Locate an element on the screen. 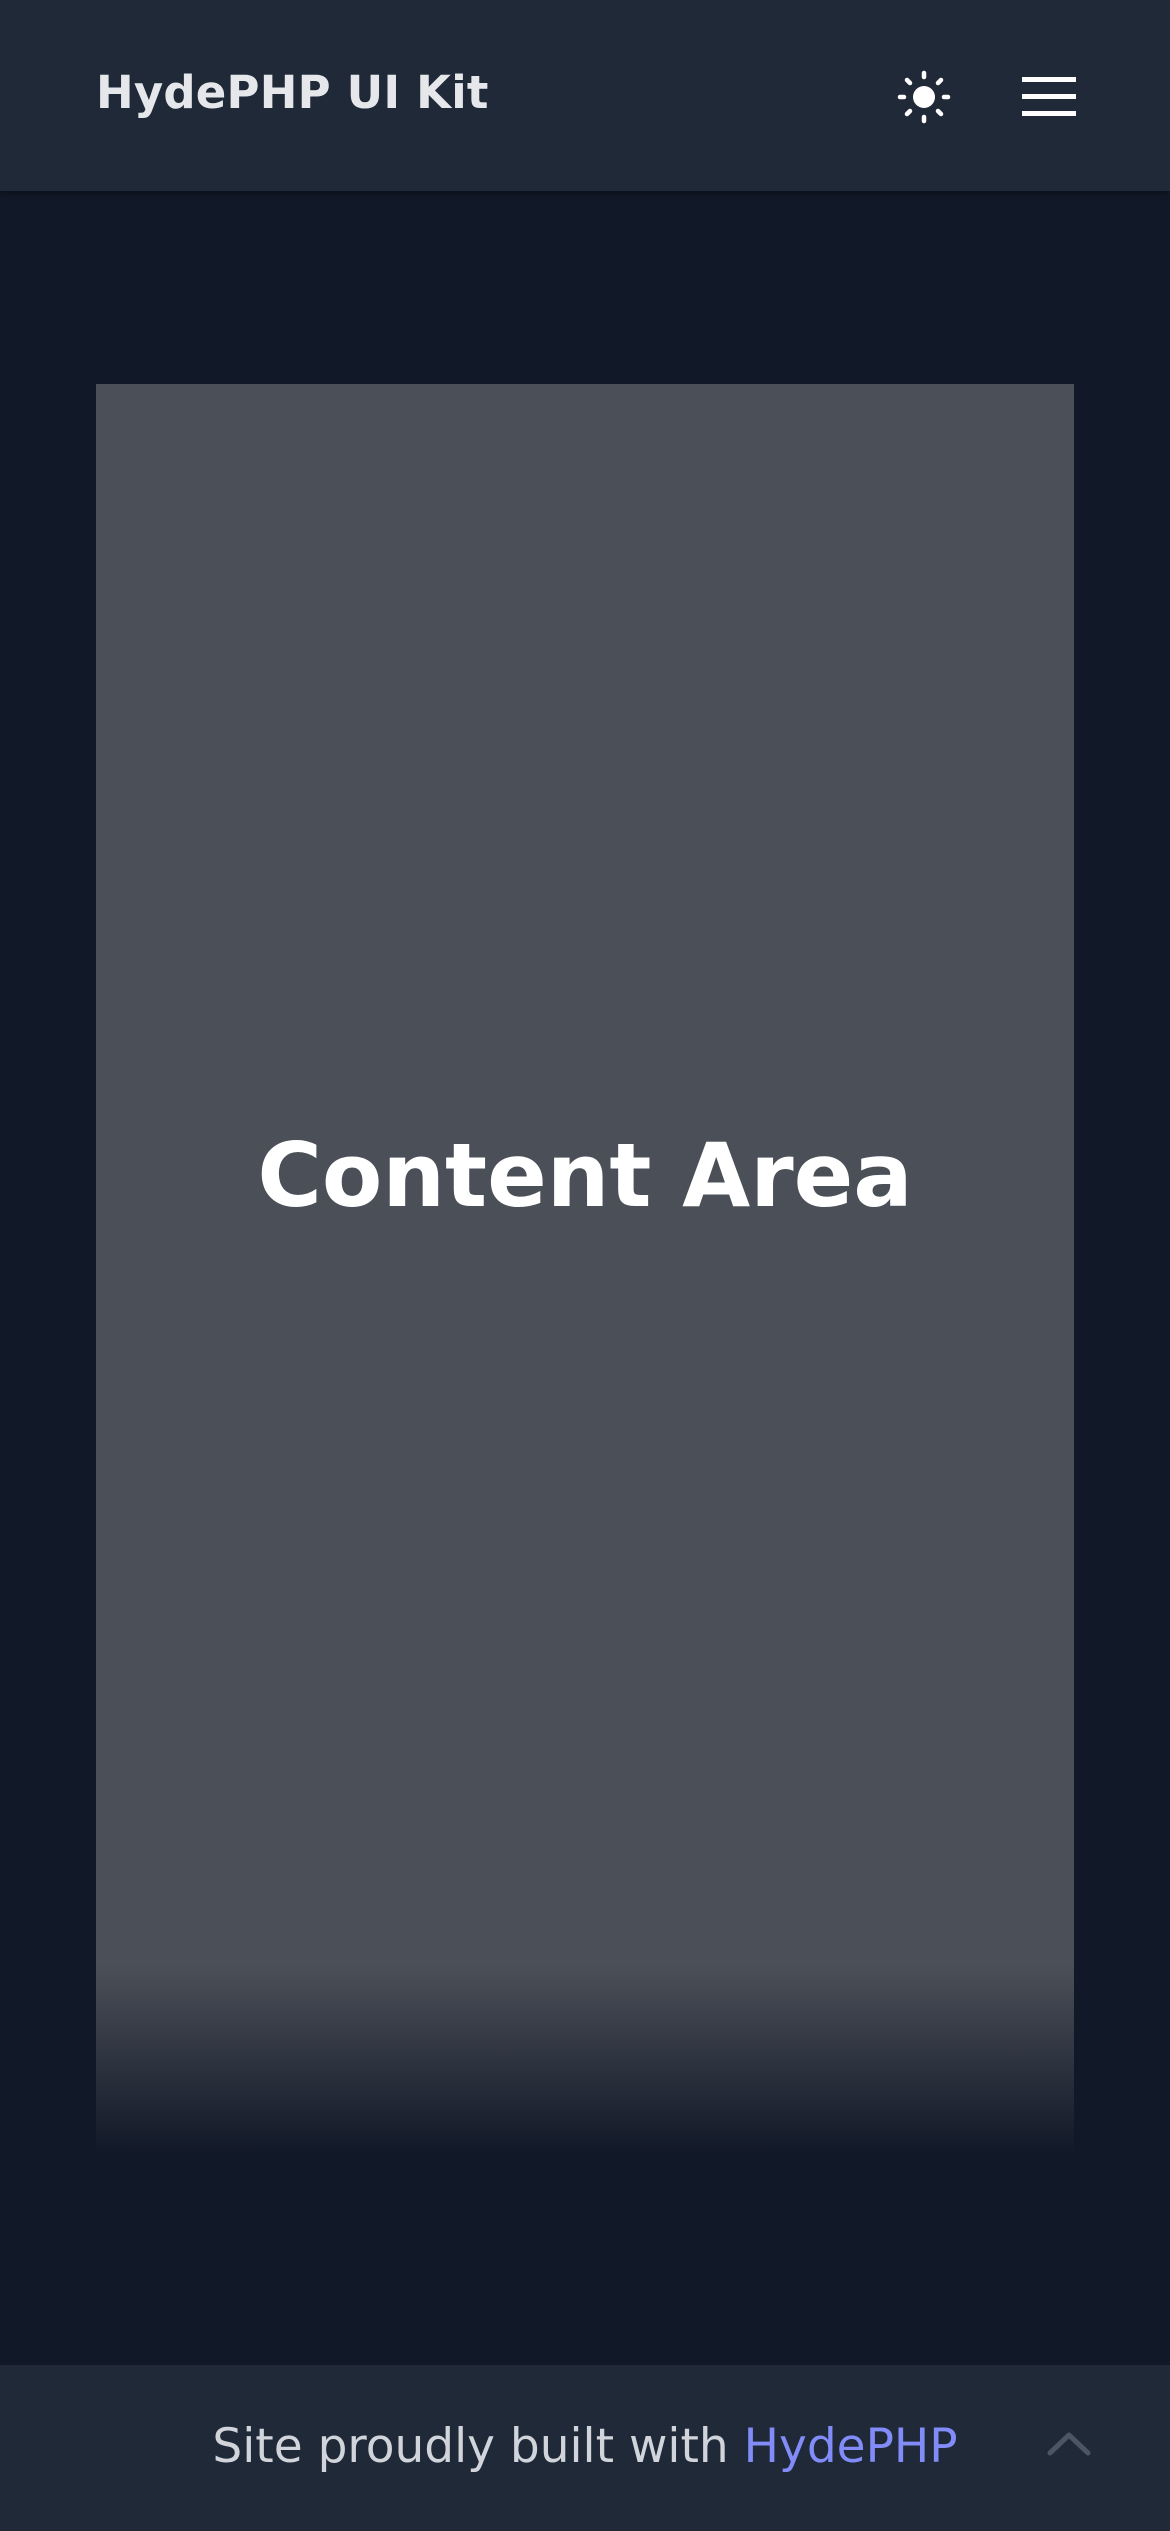  sun-icon is located at coordinates (924, 97).